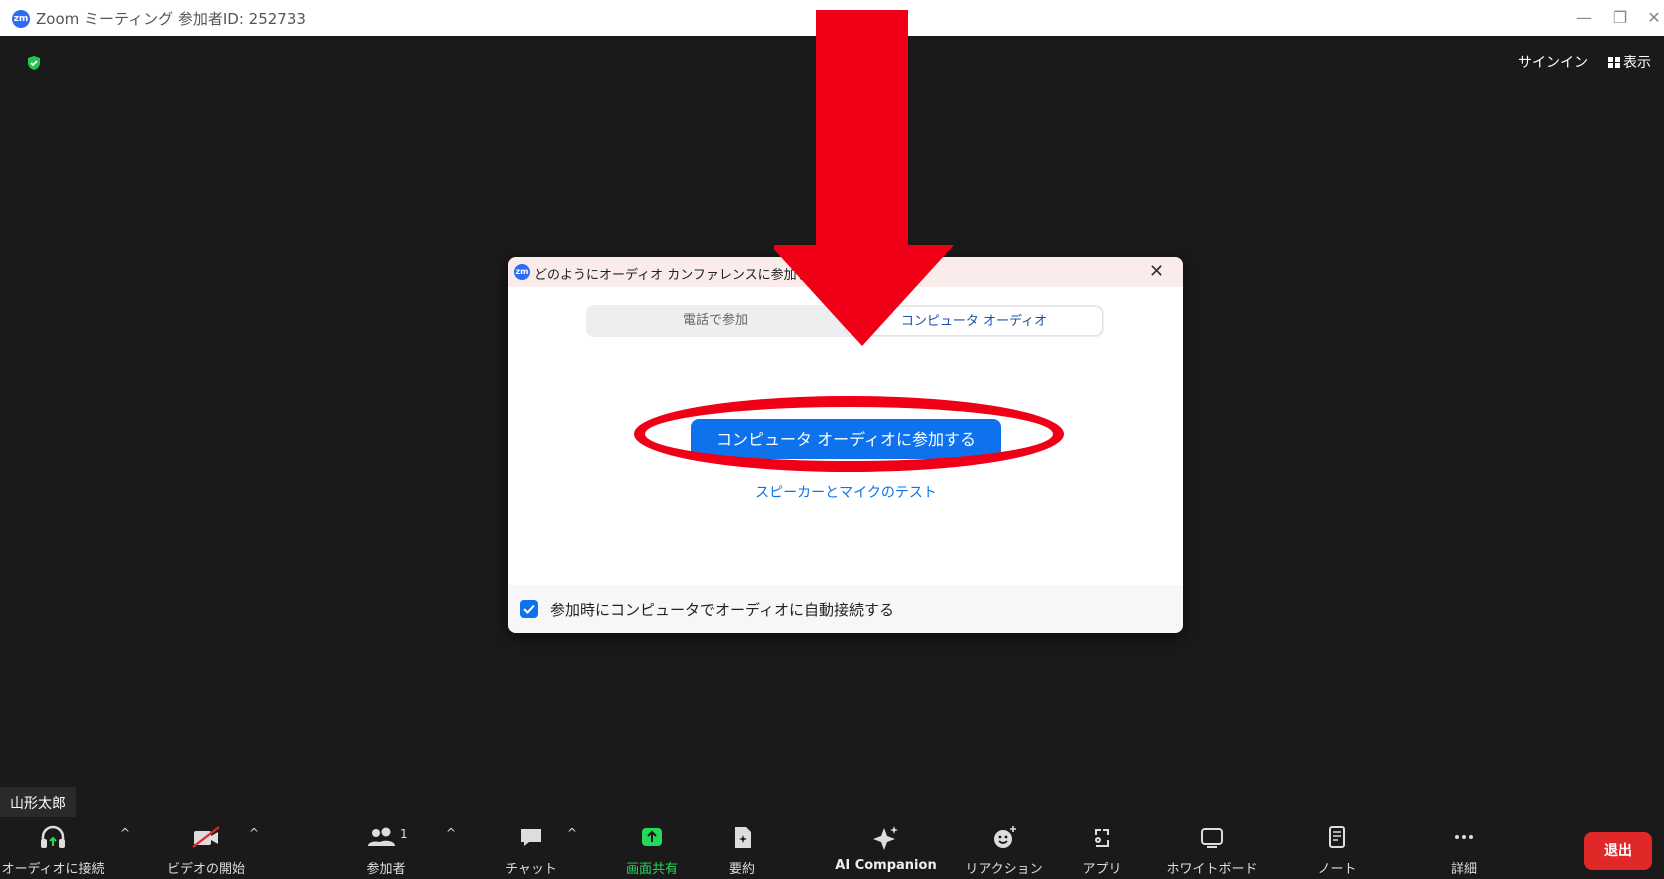 The height and width of the screenshot is (879, 1664). I want to click on auto-connect-checkbox, so click(529, 609).